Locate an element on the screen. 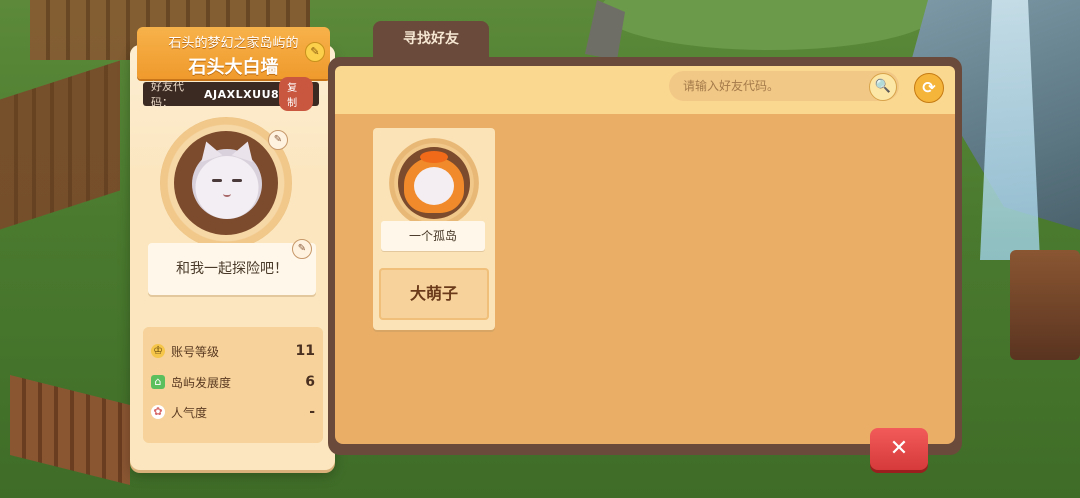  close-button: ✕ is located at coordinates (899, 449).